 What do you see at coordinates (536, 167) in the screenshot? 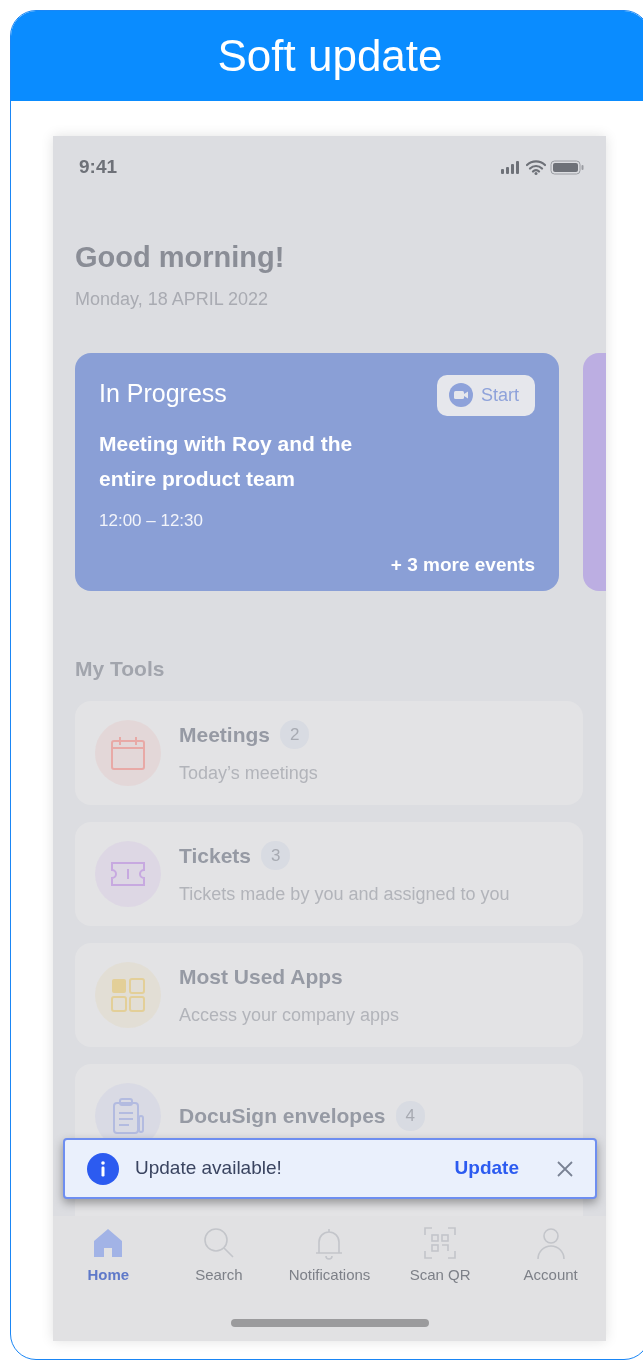
I see `wifi-icon` at bounding box center [536, 167].